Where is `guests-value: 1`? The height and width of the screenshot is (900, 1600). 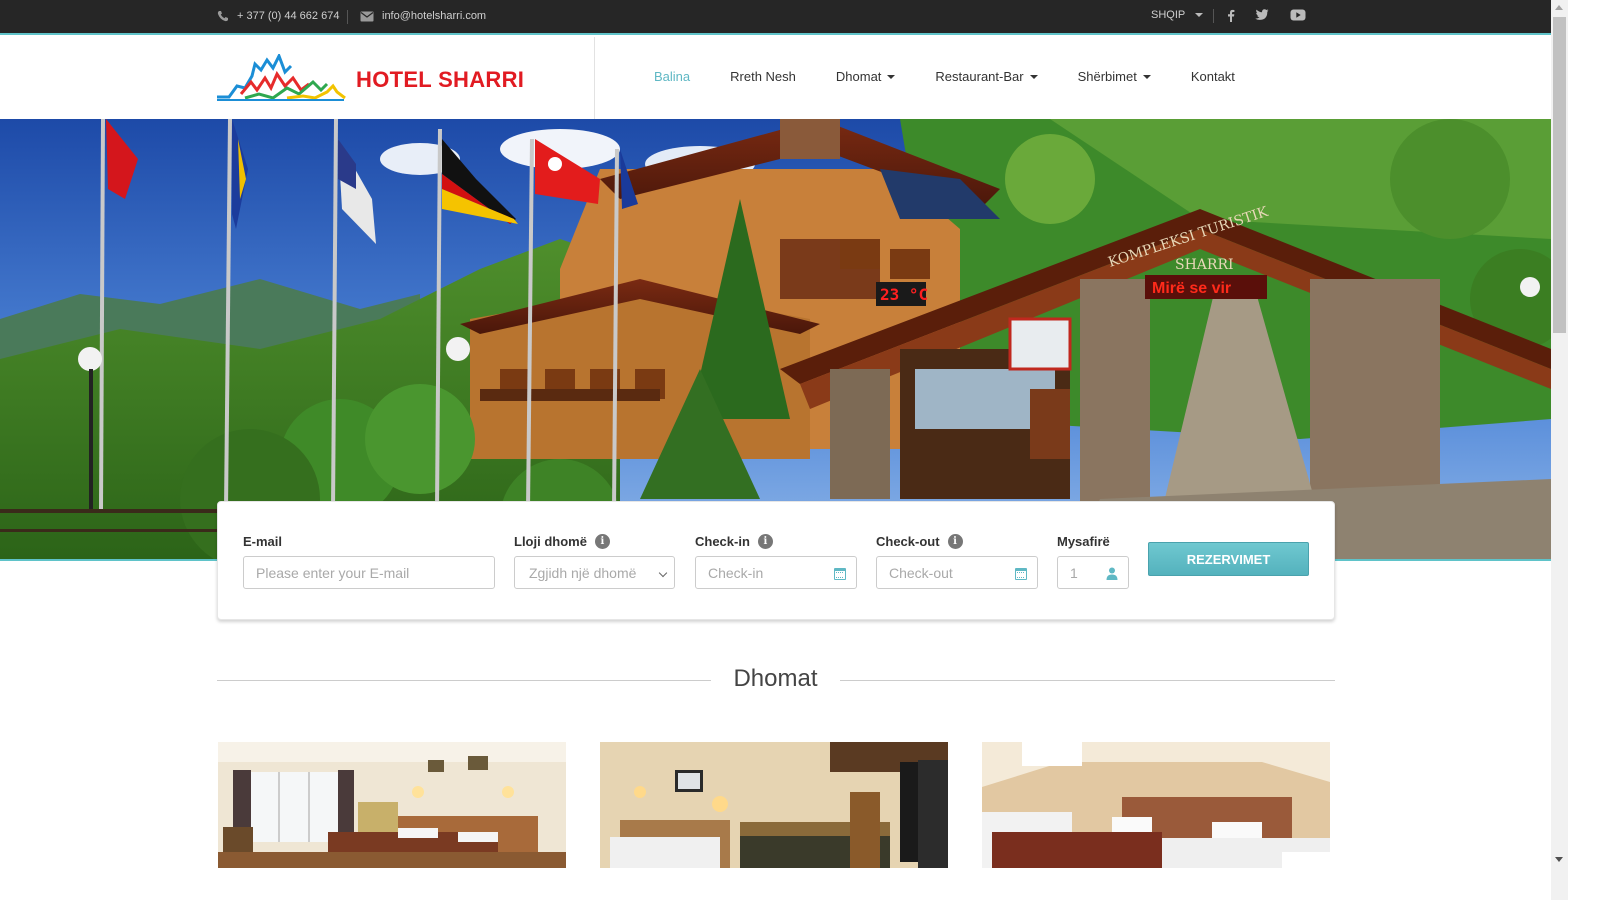
guests-value: 1 is located at coordinates (1074, 572).